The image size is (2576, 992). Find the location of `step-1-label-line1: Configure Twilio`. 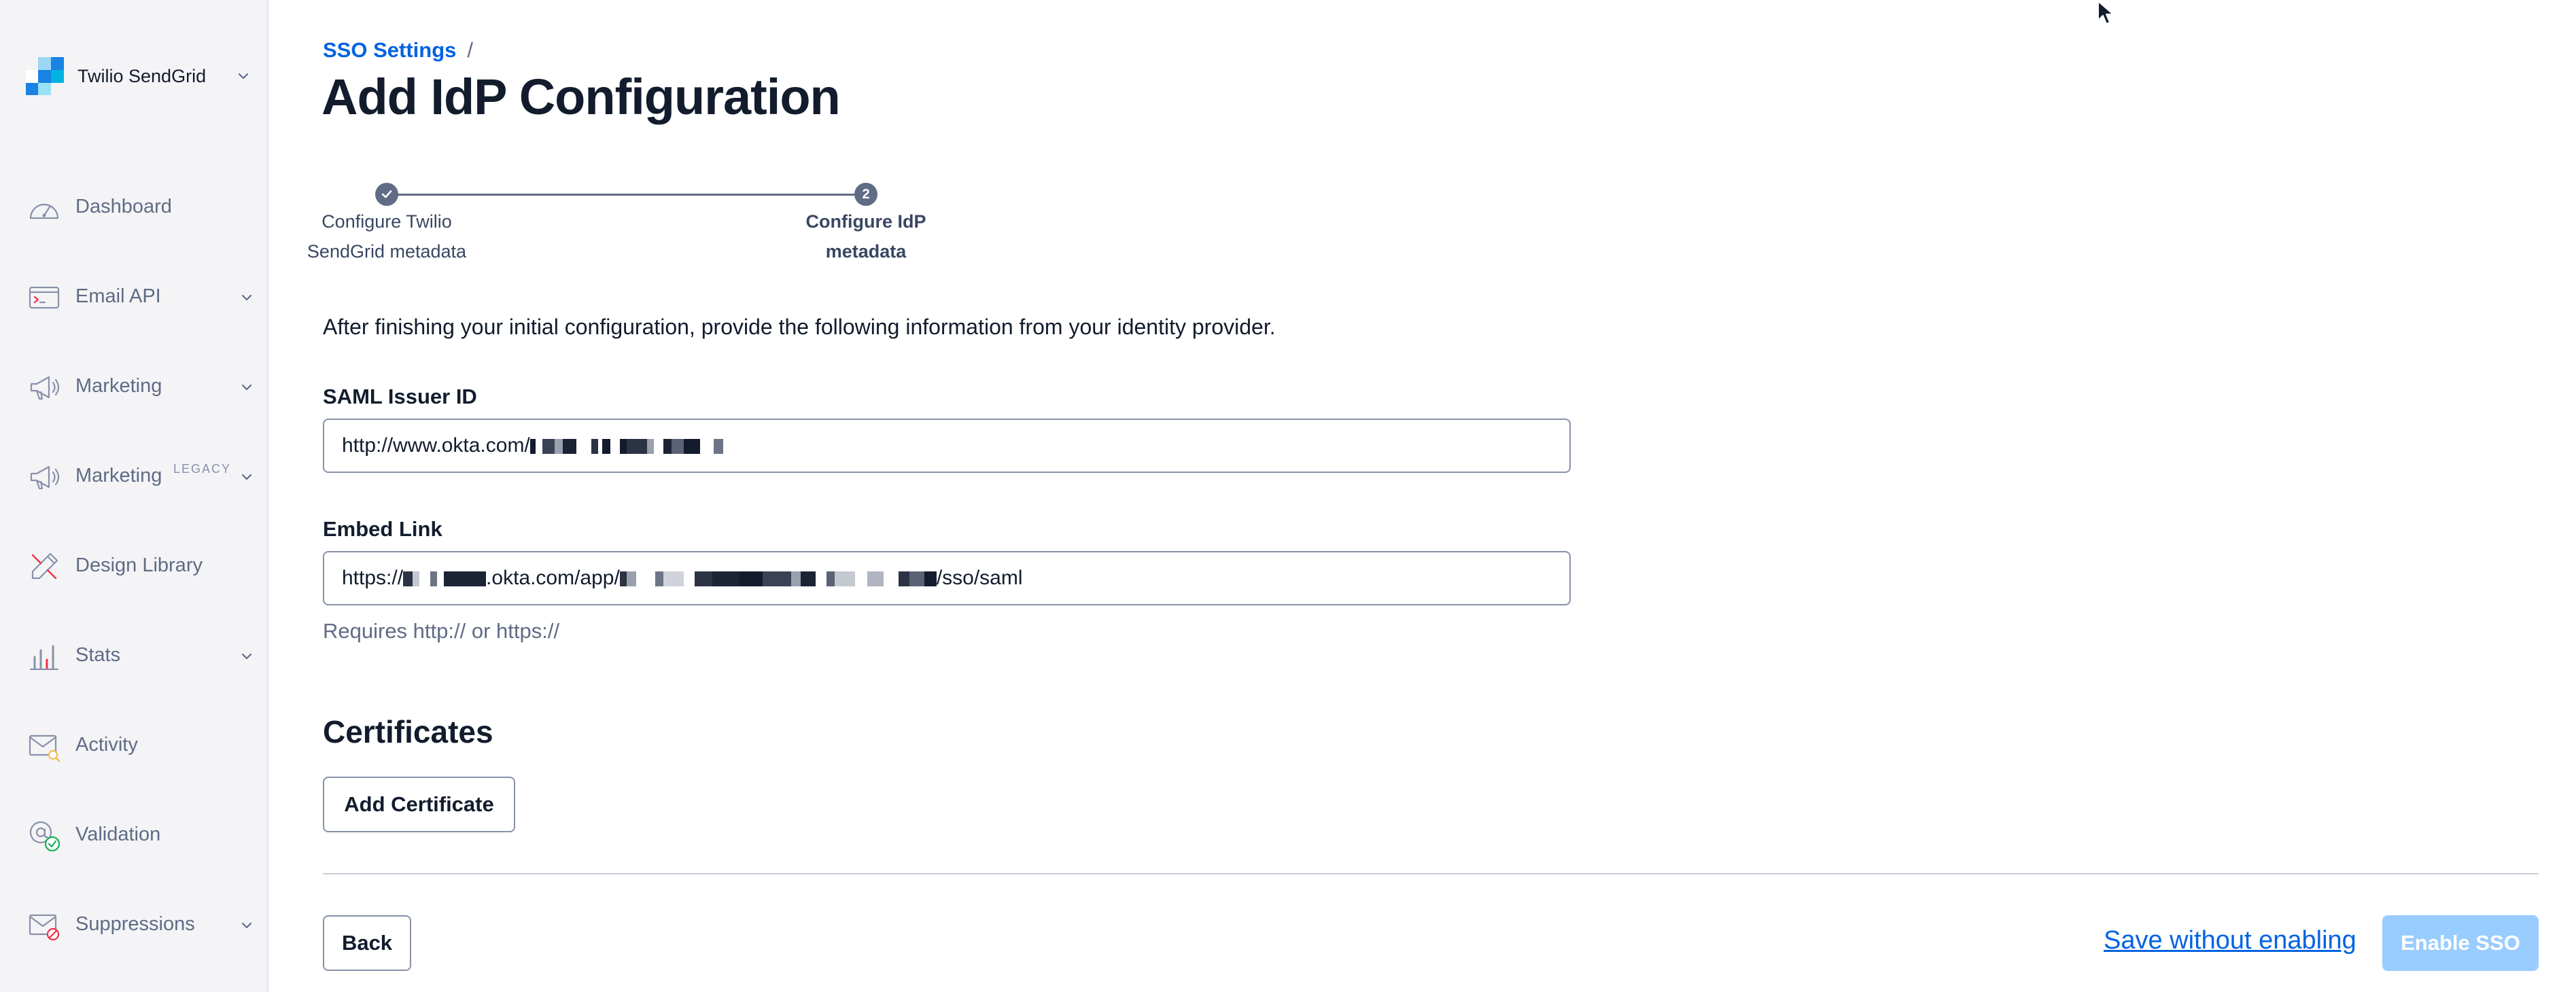

step-1-label-line1: Configure Twilio is located at coordinates (386, 221).